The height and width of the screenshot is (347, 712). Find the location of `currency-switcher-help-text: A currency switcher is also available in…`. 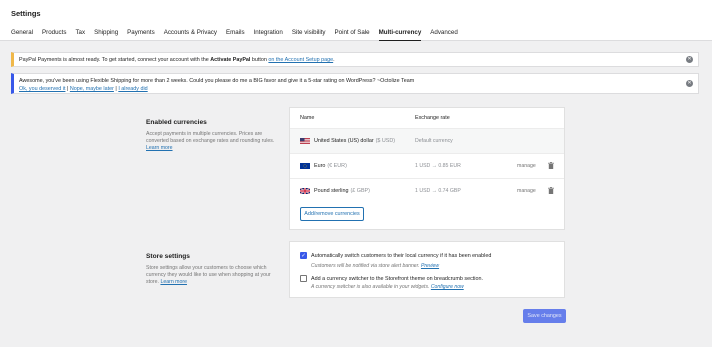

currency-switcher-help-text: A currency switcher is also available in… is located at coordinates (370, 287).